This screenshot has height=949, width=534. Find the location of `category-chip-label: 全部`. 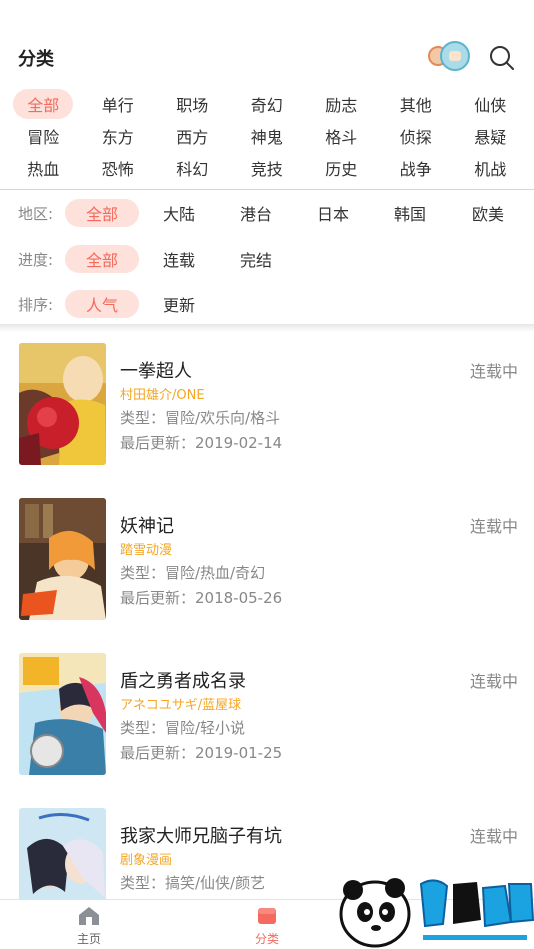

category-chip-label: 全部 is located at coordinates (43, 104).